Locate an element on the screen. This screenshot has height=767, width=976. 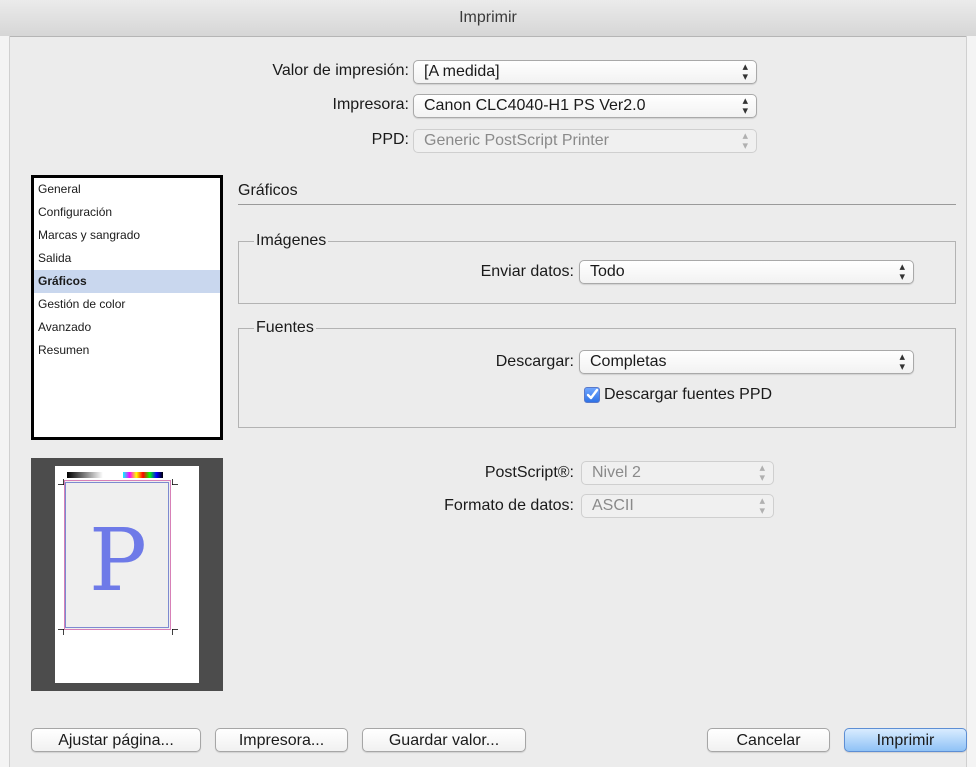
data-format-select: ASCII ▴ ▾ is located at coordinates (677, 506).